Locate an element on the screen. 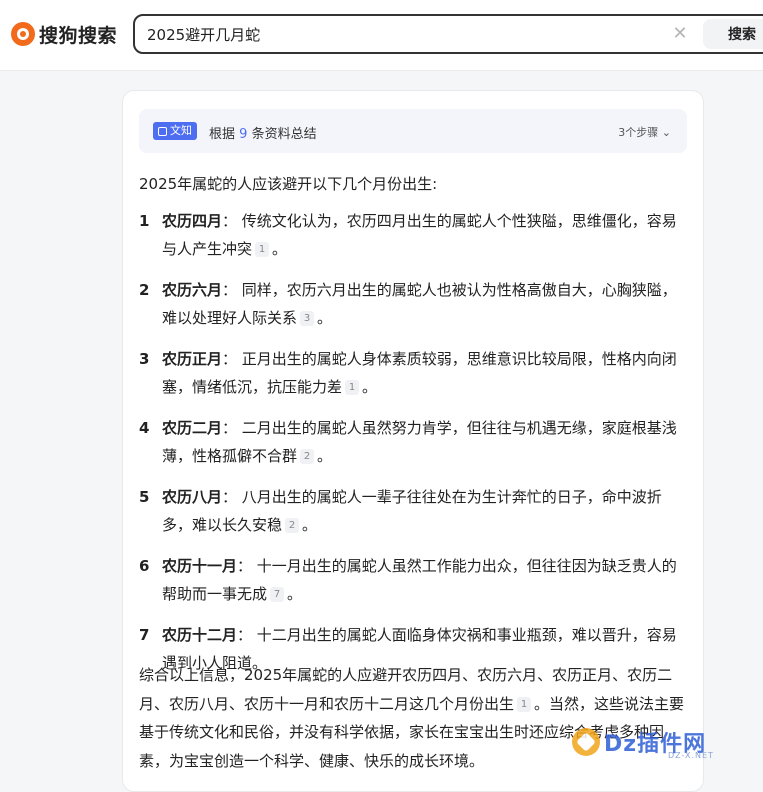 The width and height of the screenshot is (763, 792). watermark: Dz插件网 is located at coordinates (667, 742).